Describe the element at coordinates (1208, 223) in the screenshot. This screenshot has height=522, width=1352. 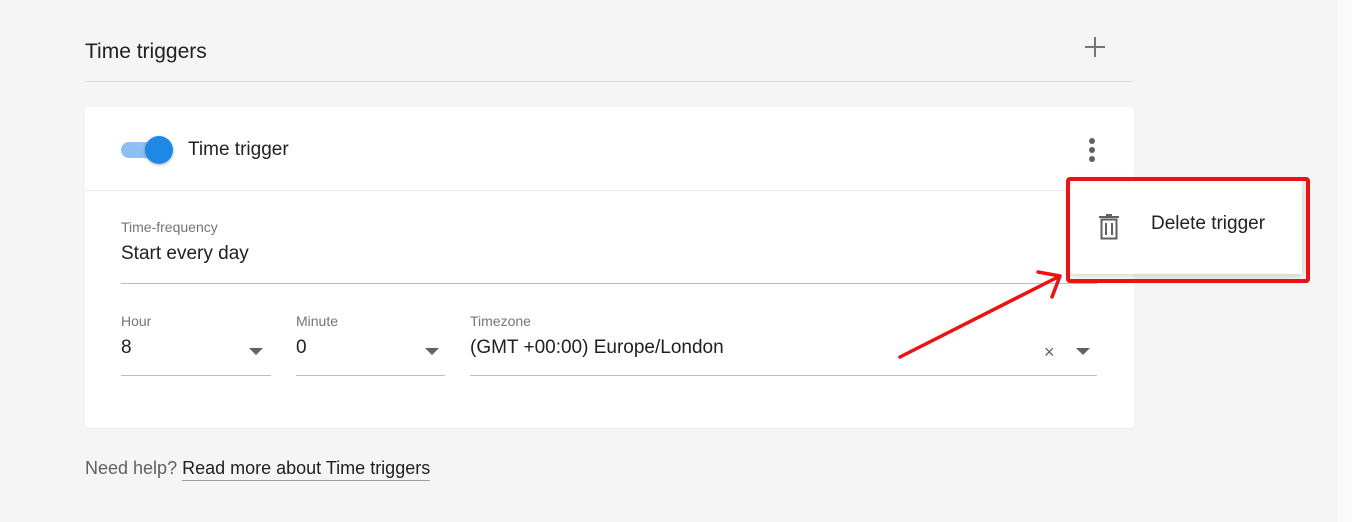
I see `delete-trigger-label: Delete trigger` at that location.